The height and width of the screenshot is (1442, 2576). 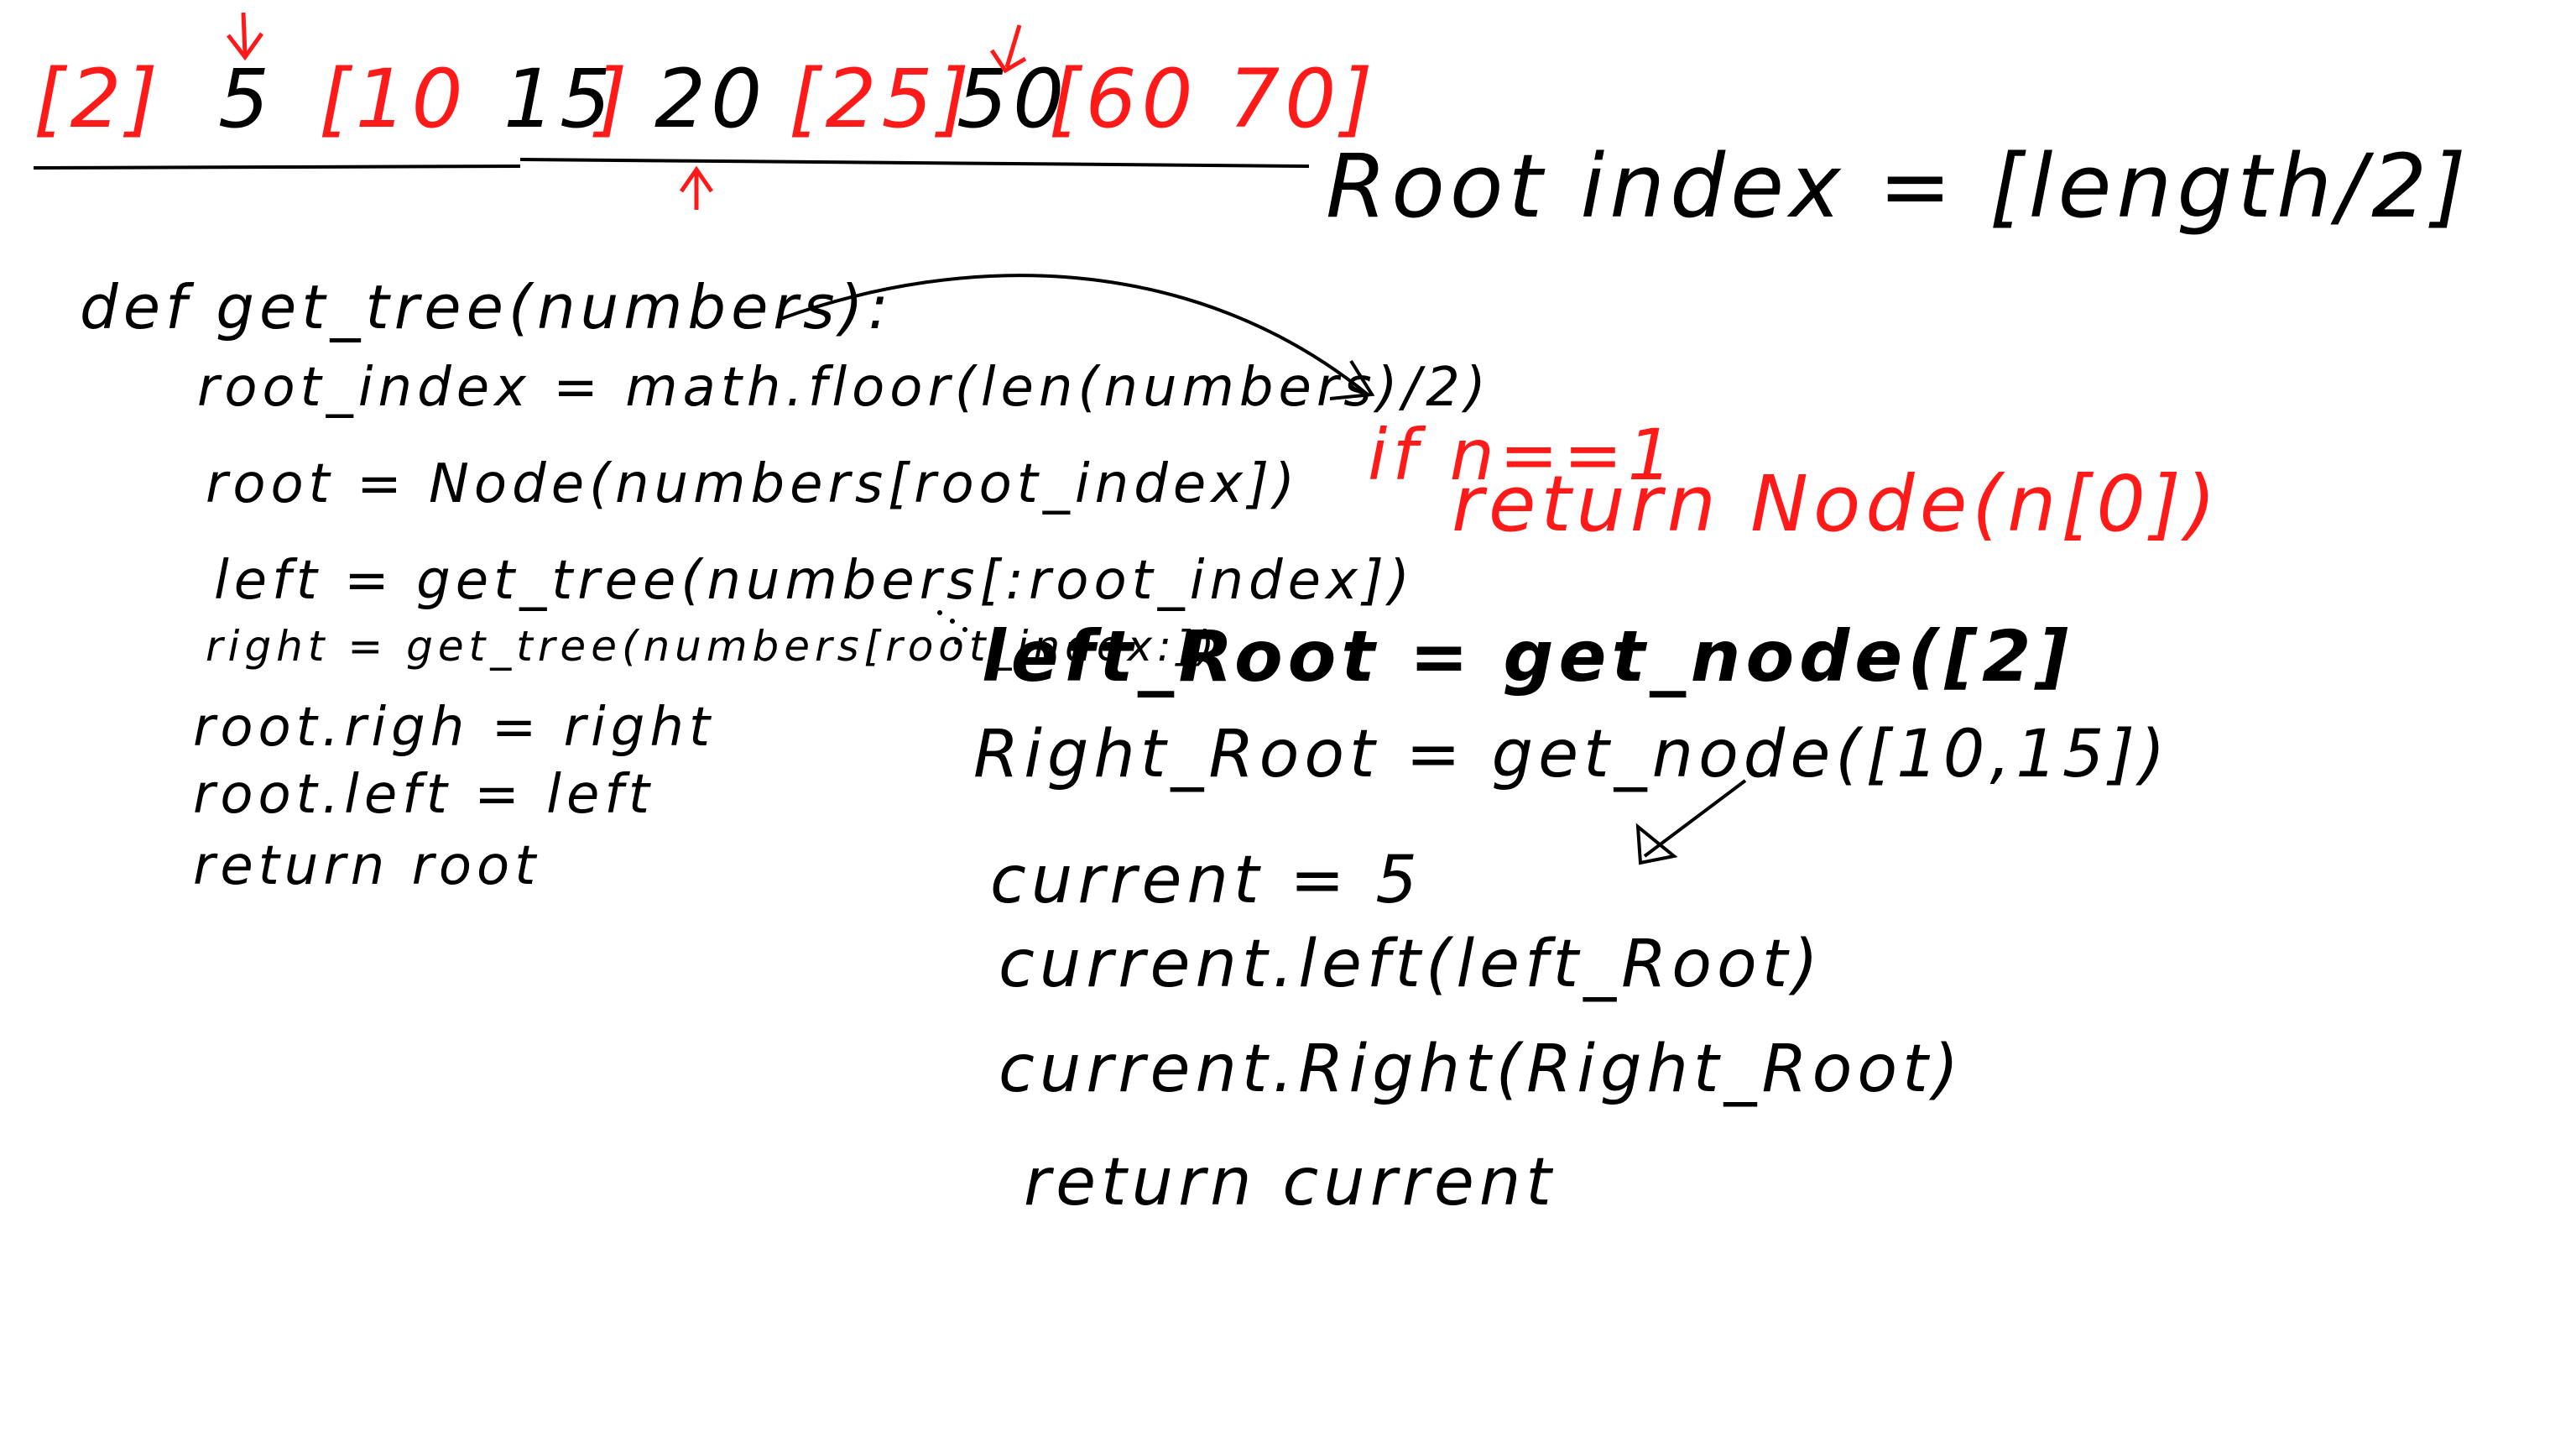 What do you see at coordinates (814, 581) in the screenshot?
I see `code-line-left: left = get_tree(numbers[:root_index])` at bounding box center [814, 581].